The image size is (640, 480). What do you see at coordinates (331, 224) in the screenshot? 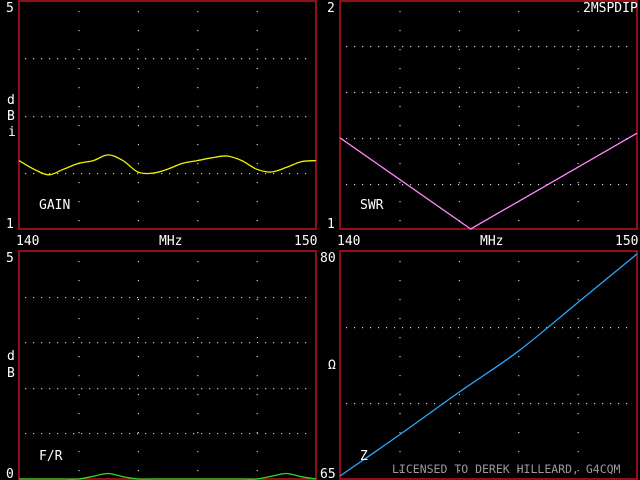
I see `swr-ytick-bottom: 1` at bounding box center [331, 224].